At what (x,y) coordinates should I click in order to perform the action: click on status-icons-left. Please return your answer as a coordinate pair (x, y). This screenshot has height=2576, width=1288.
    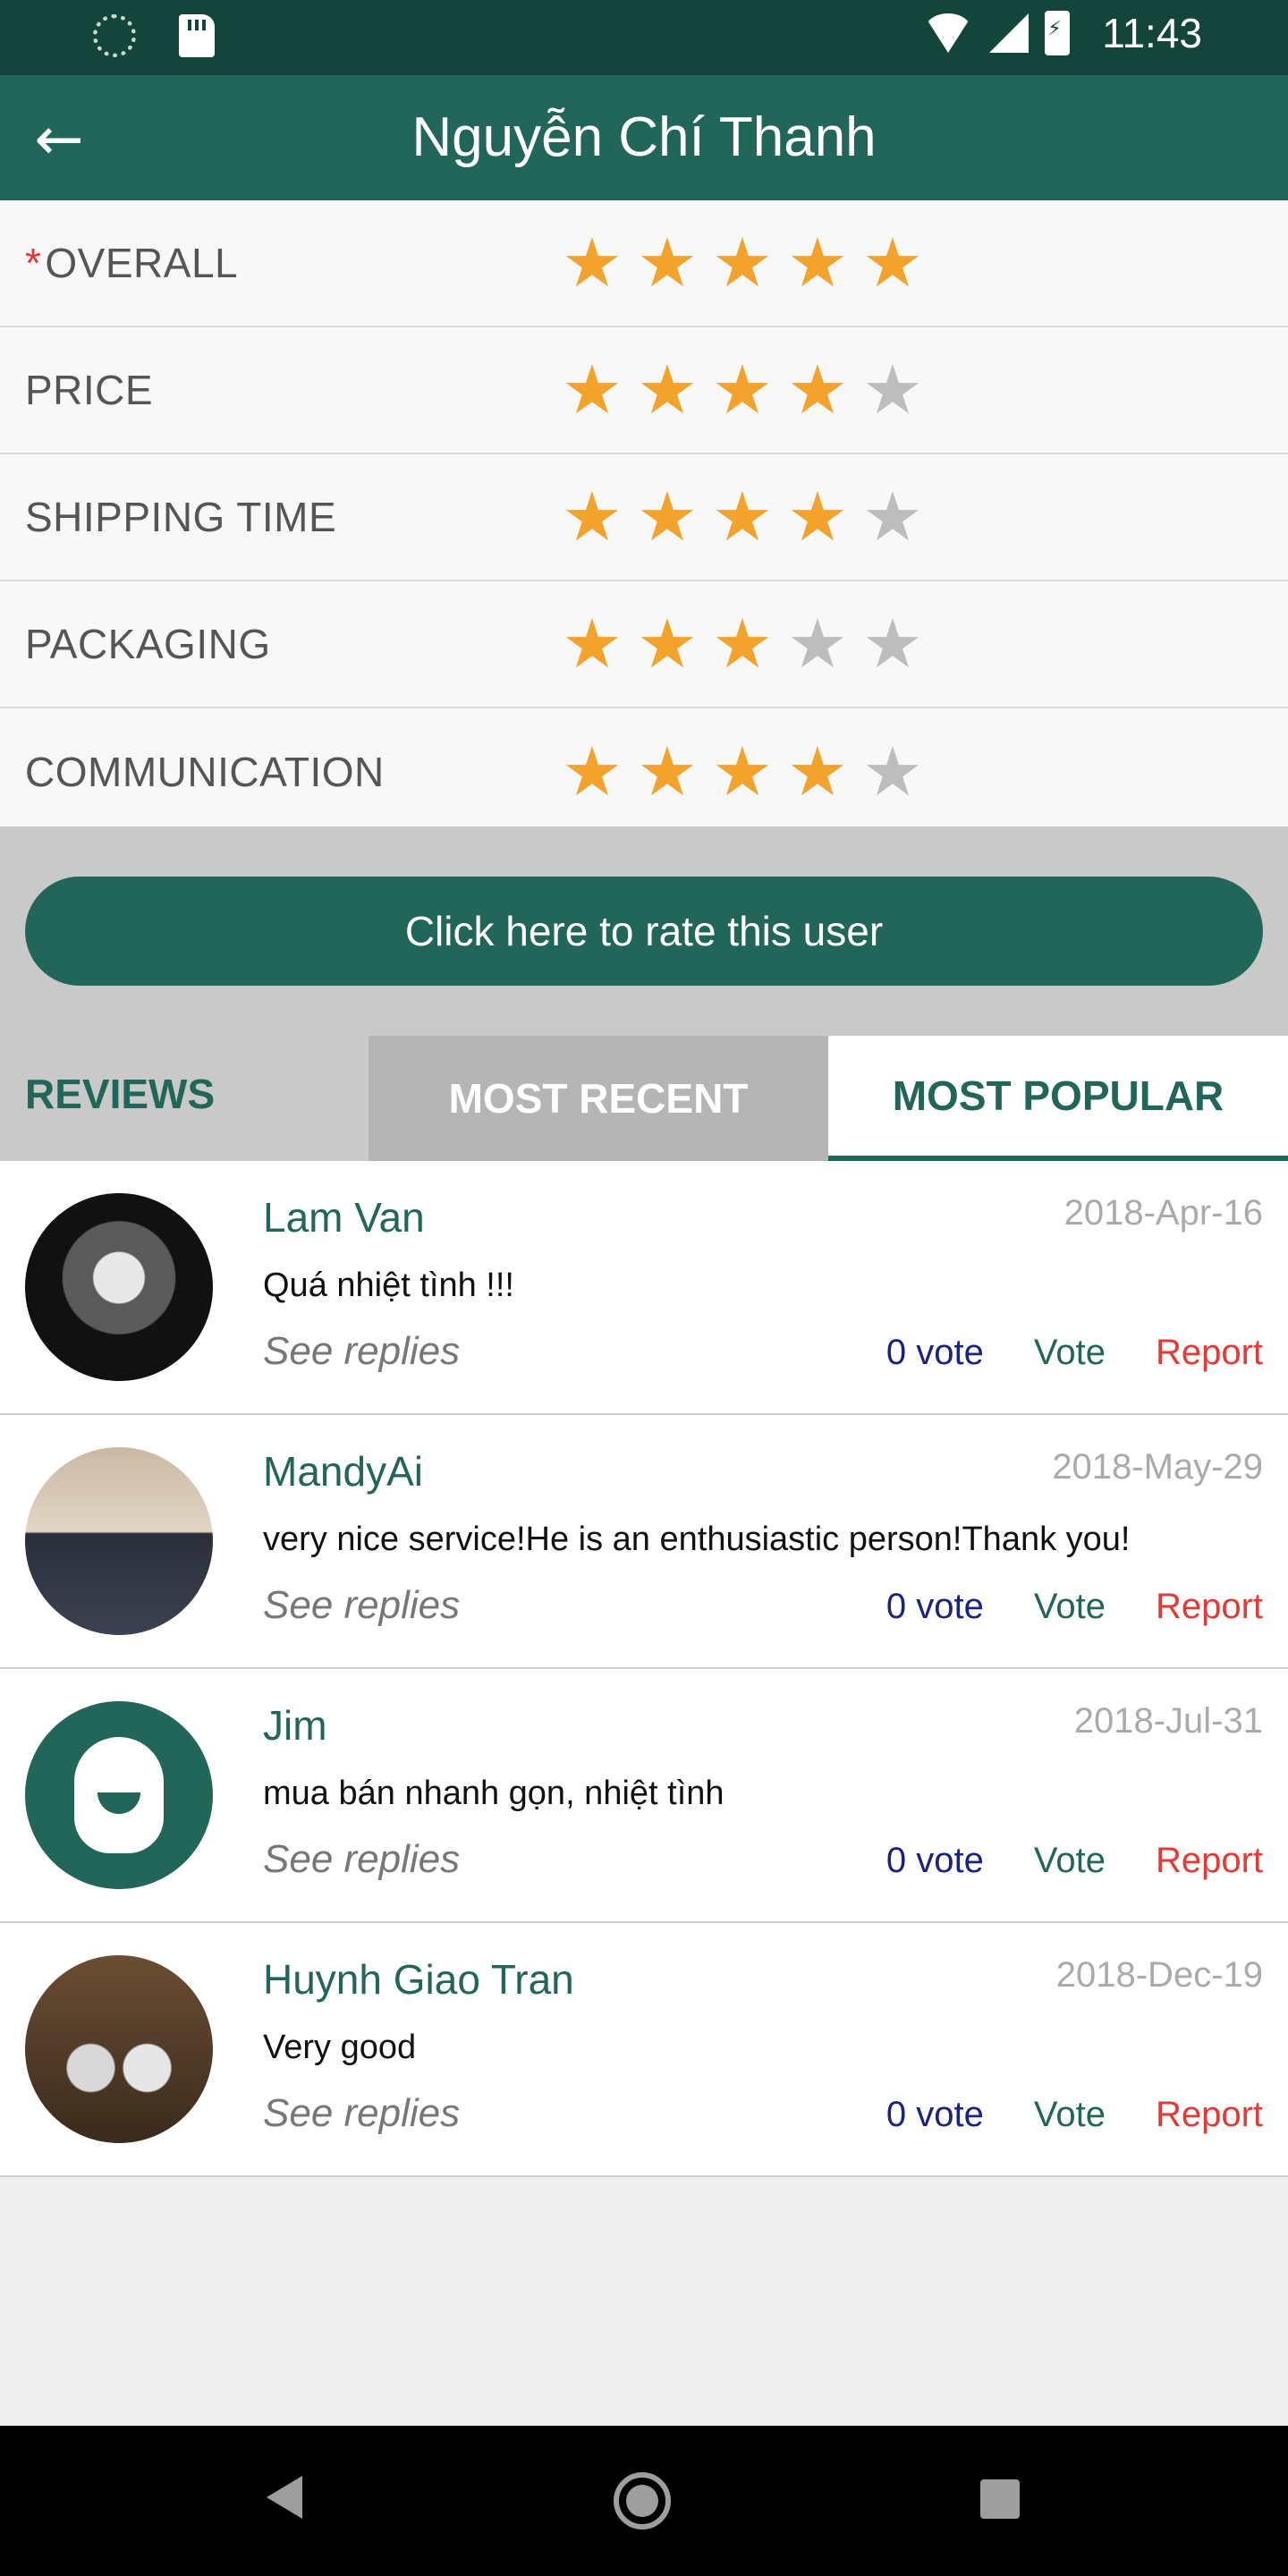
    Looking at the image, I should click on (154, 35).